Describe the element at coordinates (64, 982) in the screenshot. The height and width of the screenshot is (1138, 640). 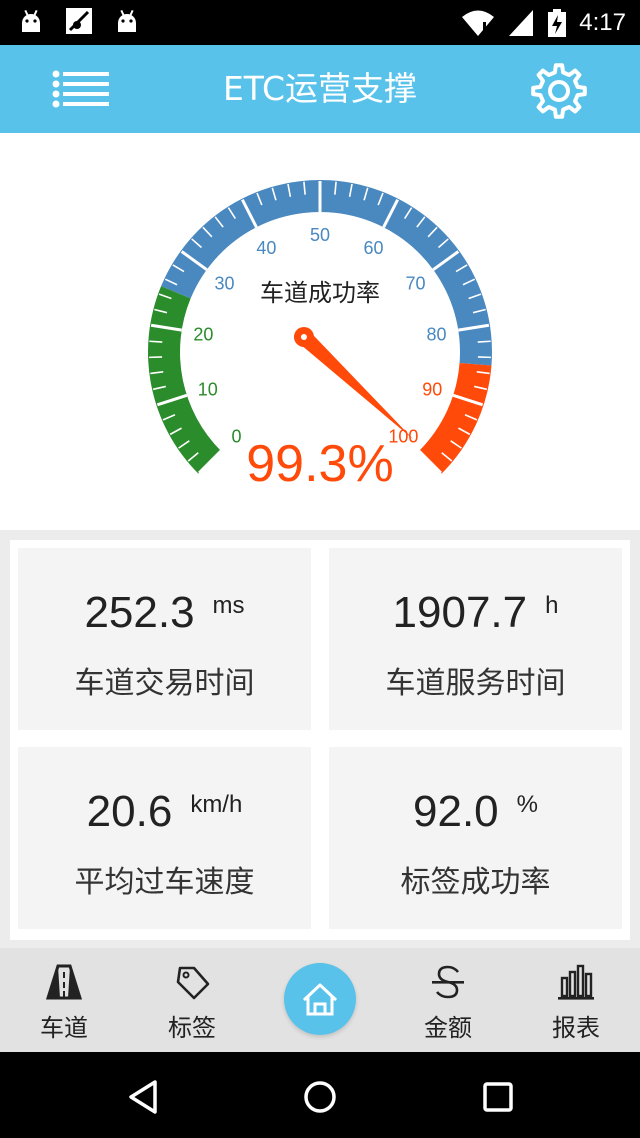
I see `road-icon` at that location.